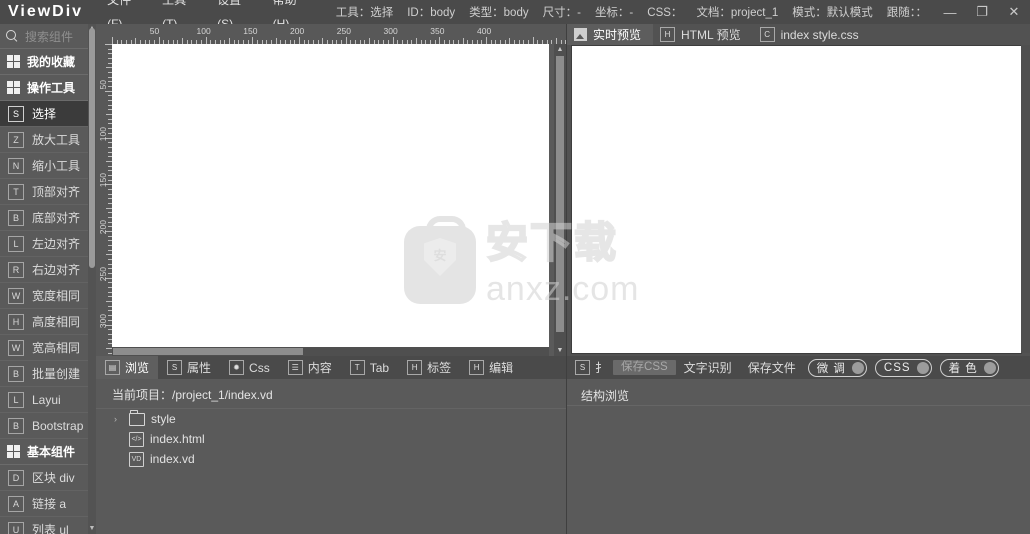 The image size is (1030, 534). What do you see at coordinates (668, 34) in the screenshot?
I see `html-icon: H` at bounding box center [668, 34].